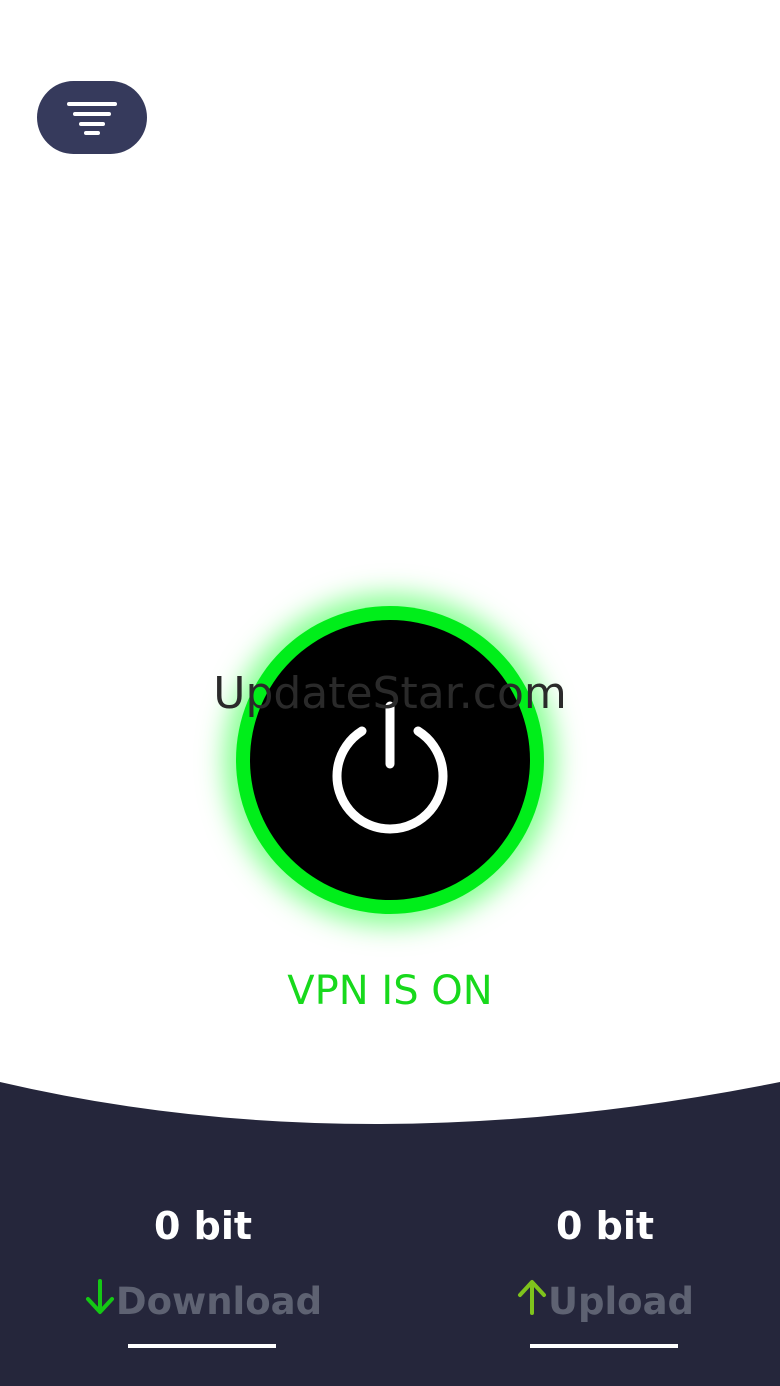  Describe the element at coordinates (390, 991) in the screenshot. I see `vpn-status-text: VPN IS ON` at that location.